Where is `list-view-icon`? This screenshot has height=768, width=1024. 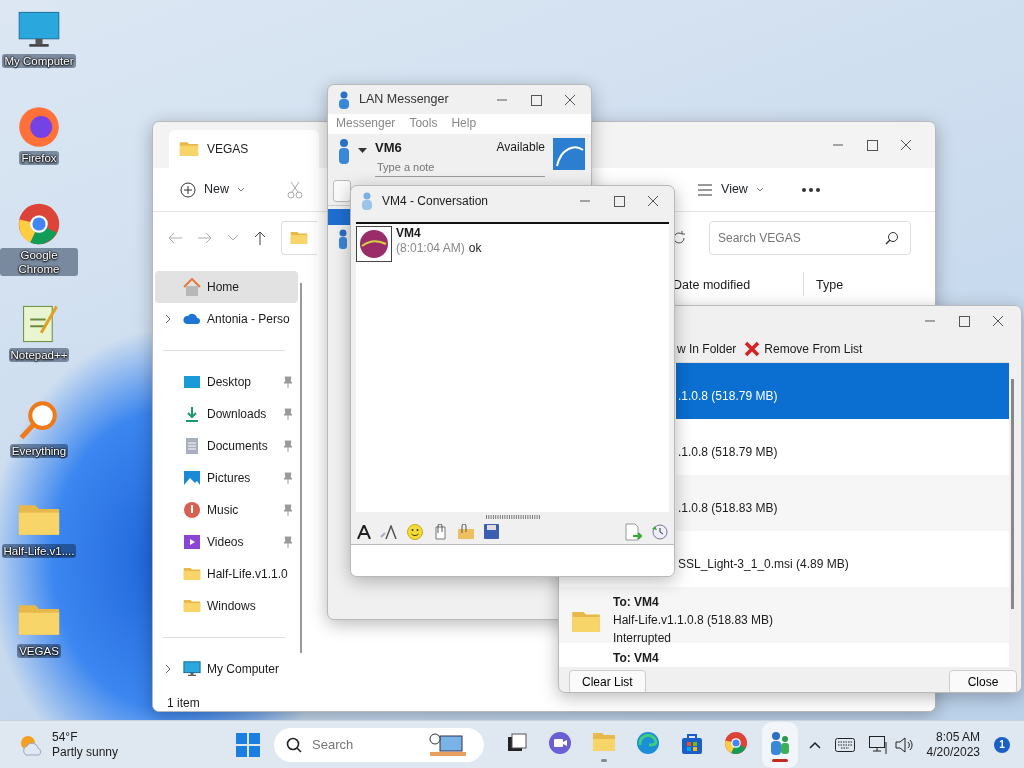 list-view-icon is located at coordinates (705, 189).